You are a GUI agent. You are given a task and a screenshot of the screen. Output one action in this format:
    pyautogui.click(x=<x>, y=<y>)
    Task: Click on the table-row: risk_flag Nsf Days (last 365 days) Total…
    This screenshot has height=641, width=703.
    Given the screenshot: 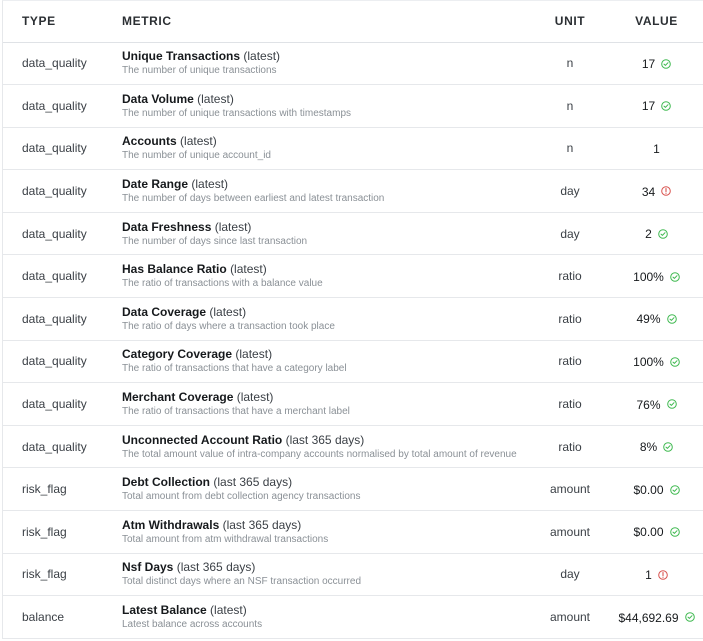 What is the action you would take?
    pyautogui.click(x=353, y=575)
    